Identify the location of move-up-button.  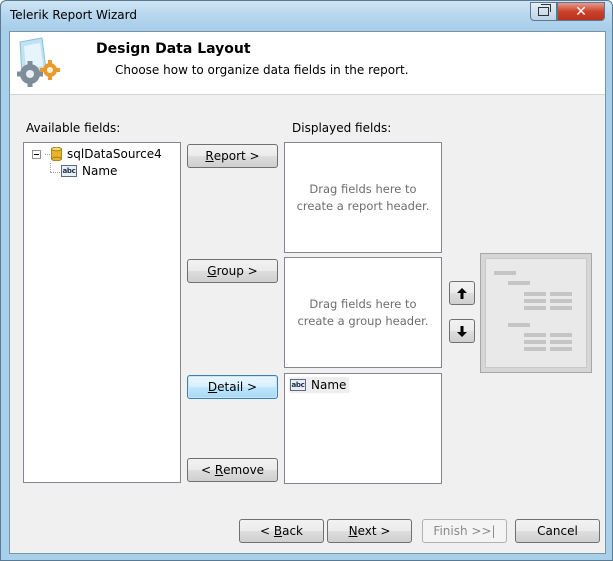
(462, 293).